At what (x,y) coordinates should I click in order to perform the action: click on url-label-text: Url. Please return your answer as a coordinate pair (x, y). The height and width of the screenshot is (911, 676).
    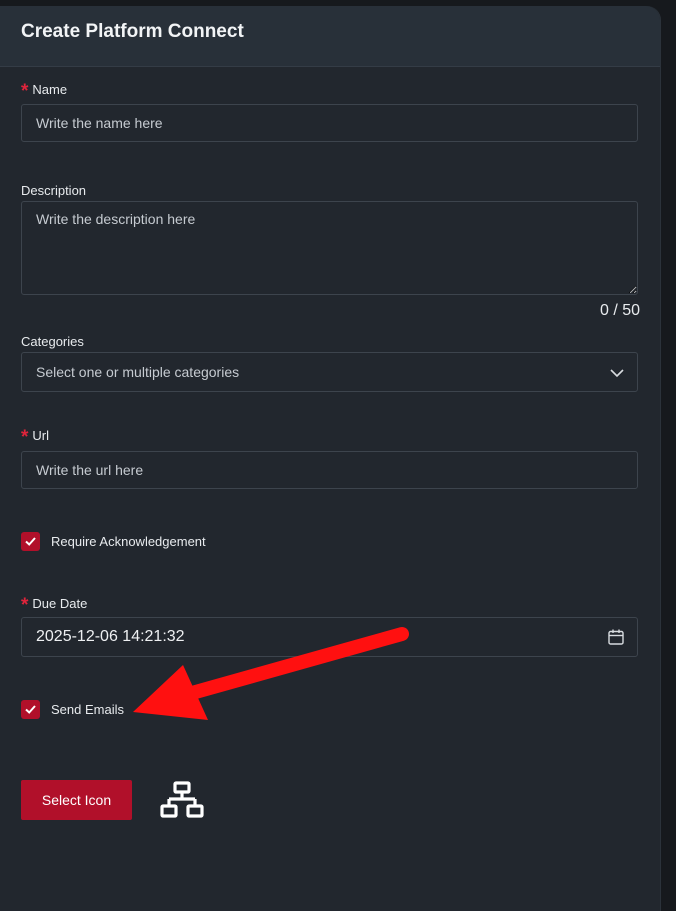
    Looking at the image, I should click on (41, 435).